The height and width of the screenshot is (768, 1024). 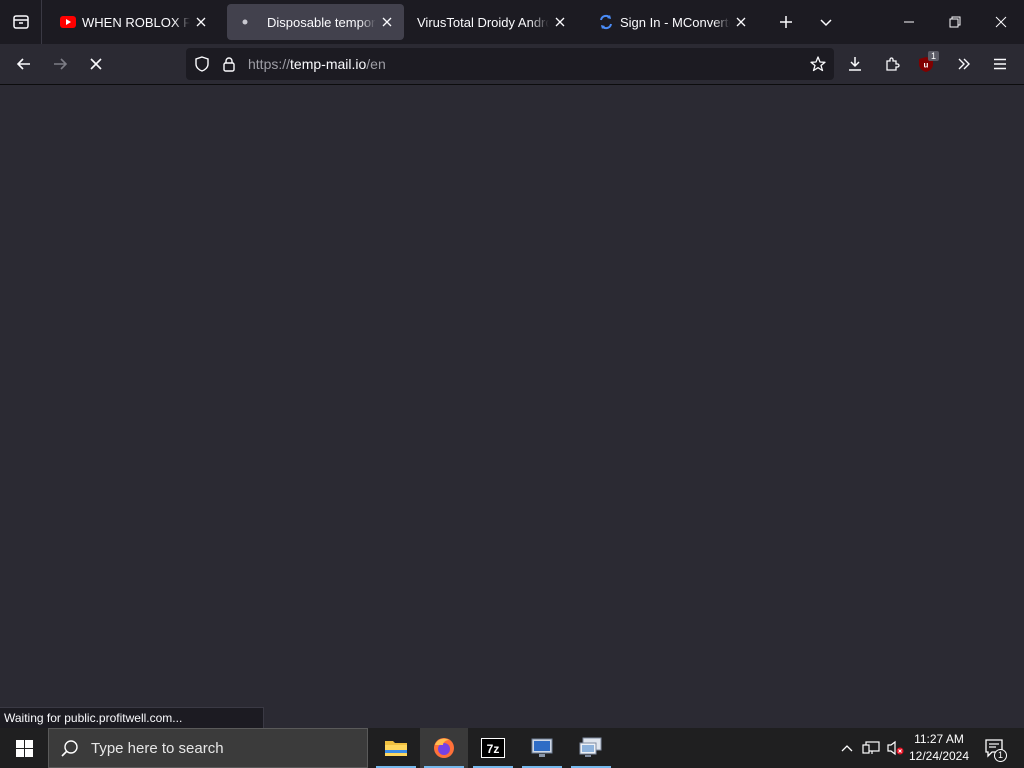 I want to click on 7zip-icon: 7z, so click(x=493, y=748).